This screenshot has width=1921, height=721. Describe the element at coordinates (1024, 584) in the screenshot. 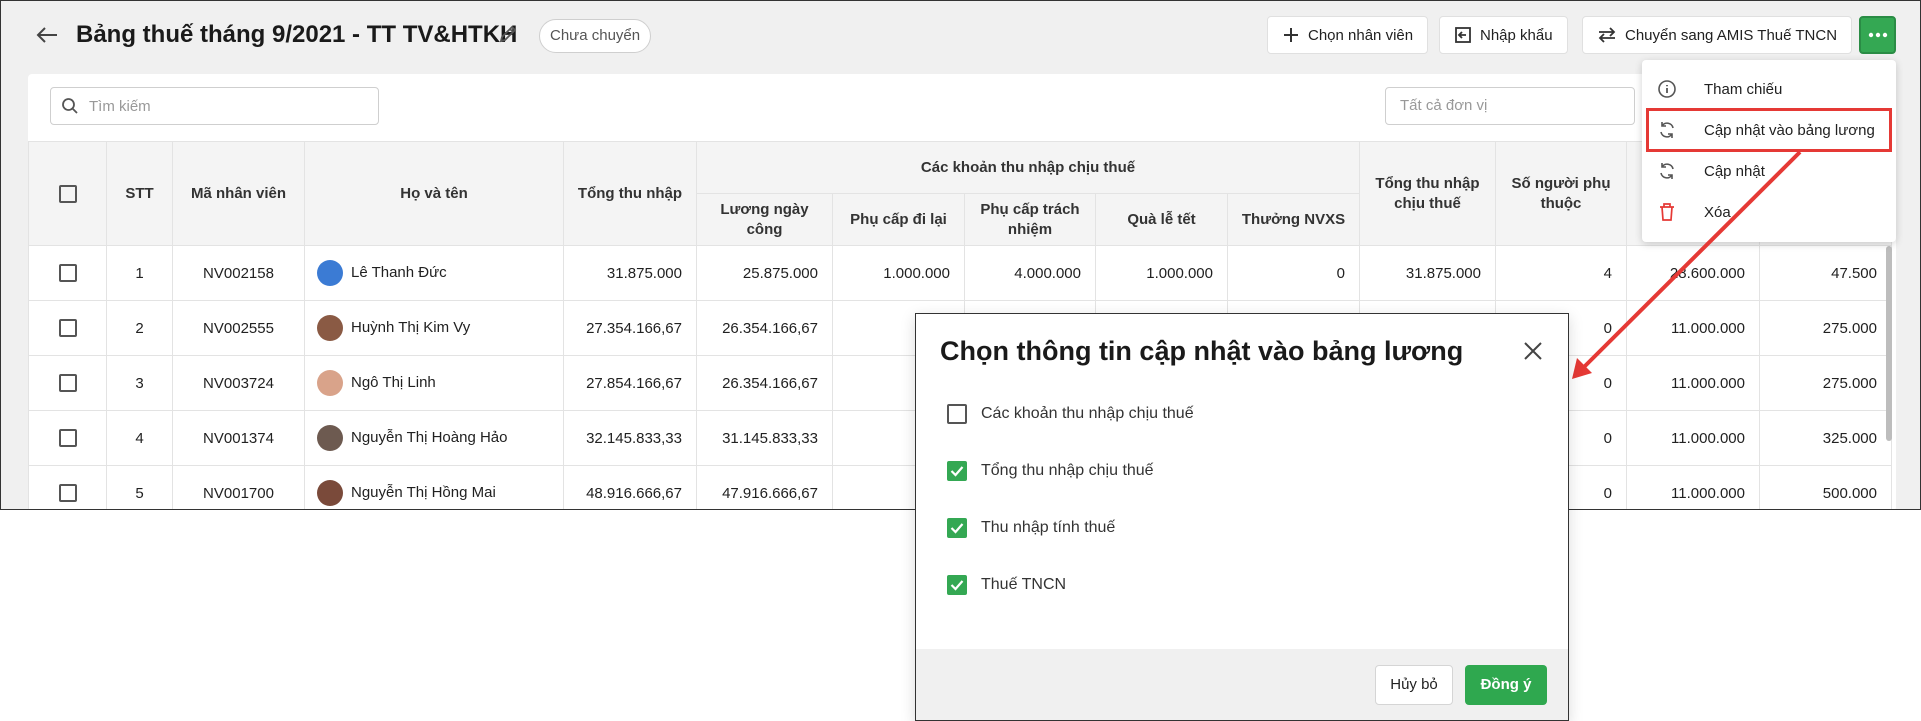

I see `option-label: Thuế TNCN` at that location.